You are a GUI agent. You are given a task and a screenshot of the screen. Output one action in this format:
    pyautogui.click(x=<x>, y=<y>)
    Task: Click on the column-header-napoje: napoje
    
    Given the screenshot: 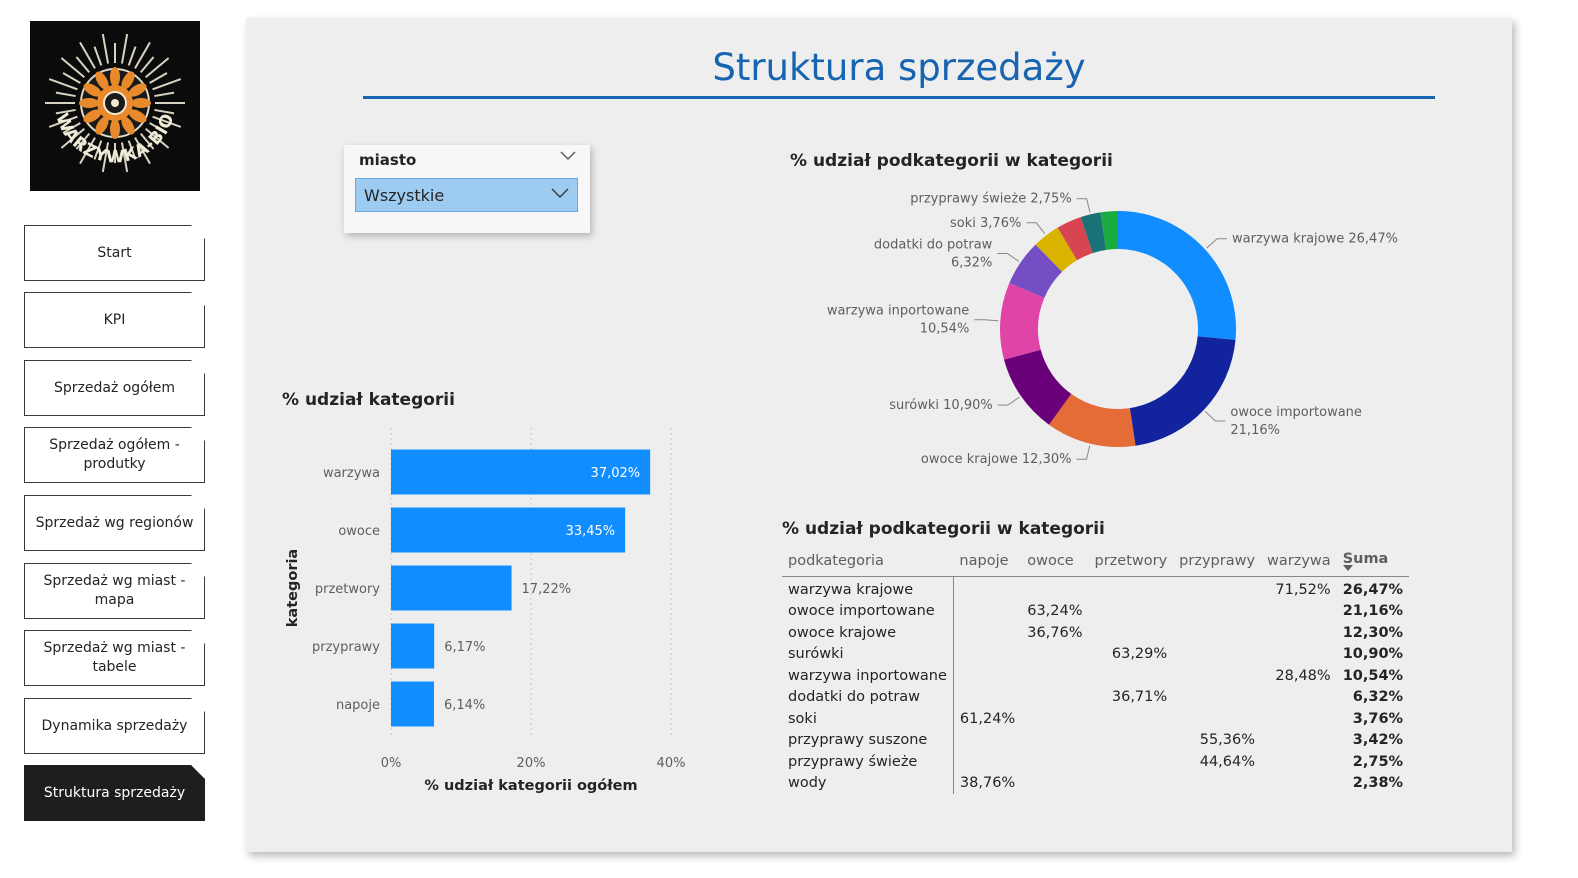 What is the action you would take?
    pyautogui.click(x=987, y=561)
    